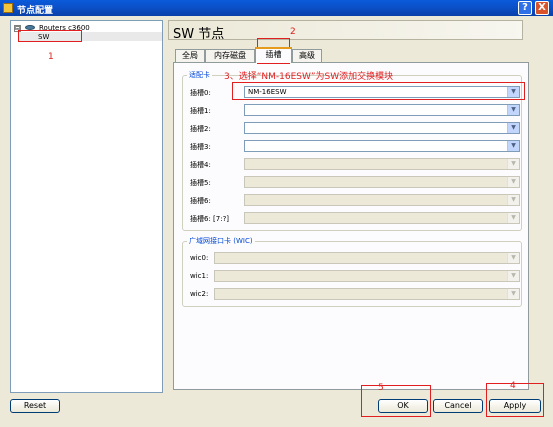  Describe the element at coordinates (382, 182) in the screenshot. I see `slot5-select: ▼` at that location.